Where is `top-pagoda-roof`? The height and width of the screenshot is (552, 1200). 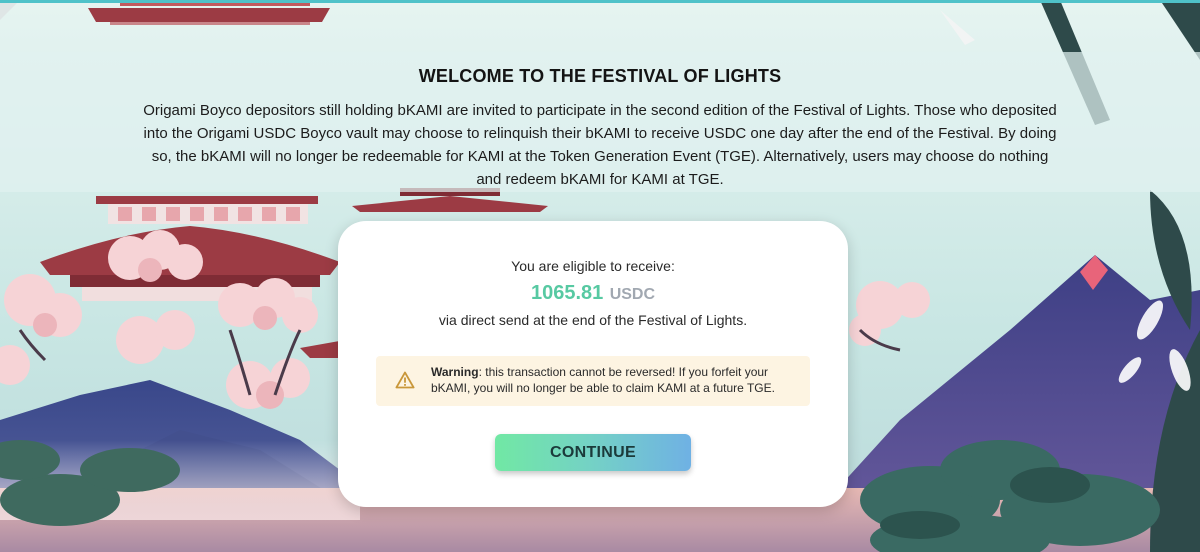 top-pagoda-roof is located at coordinates (209, 12).